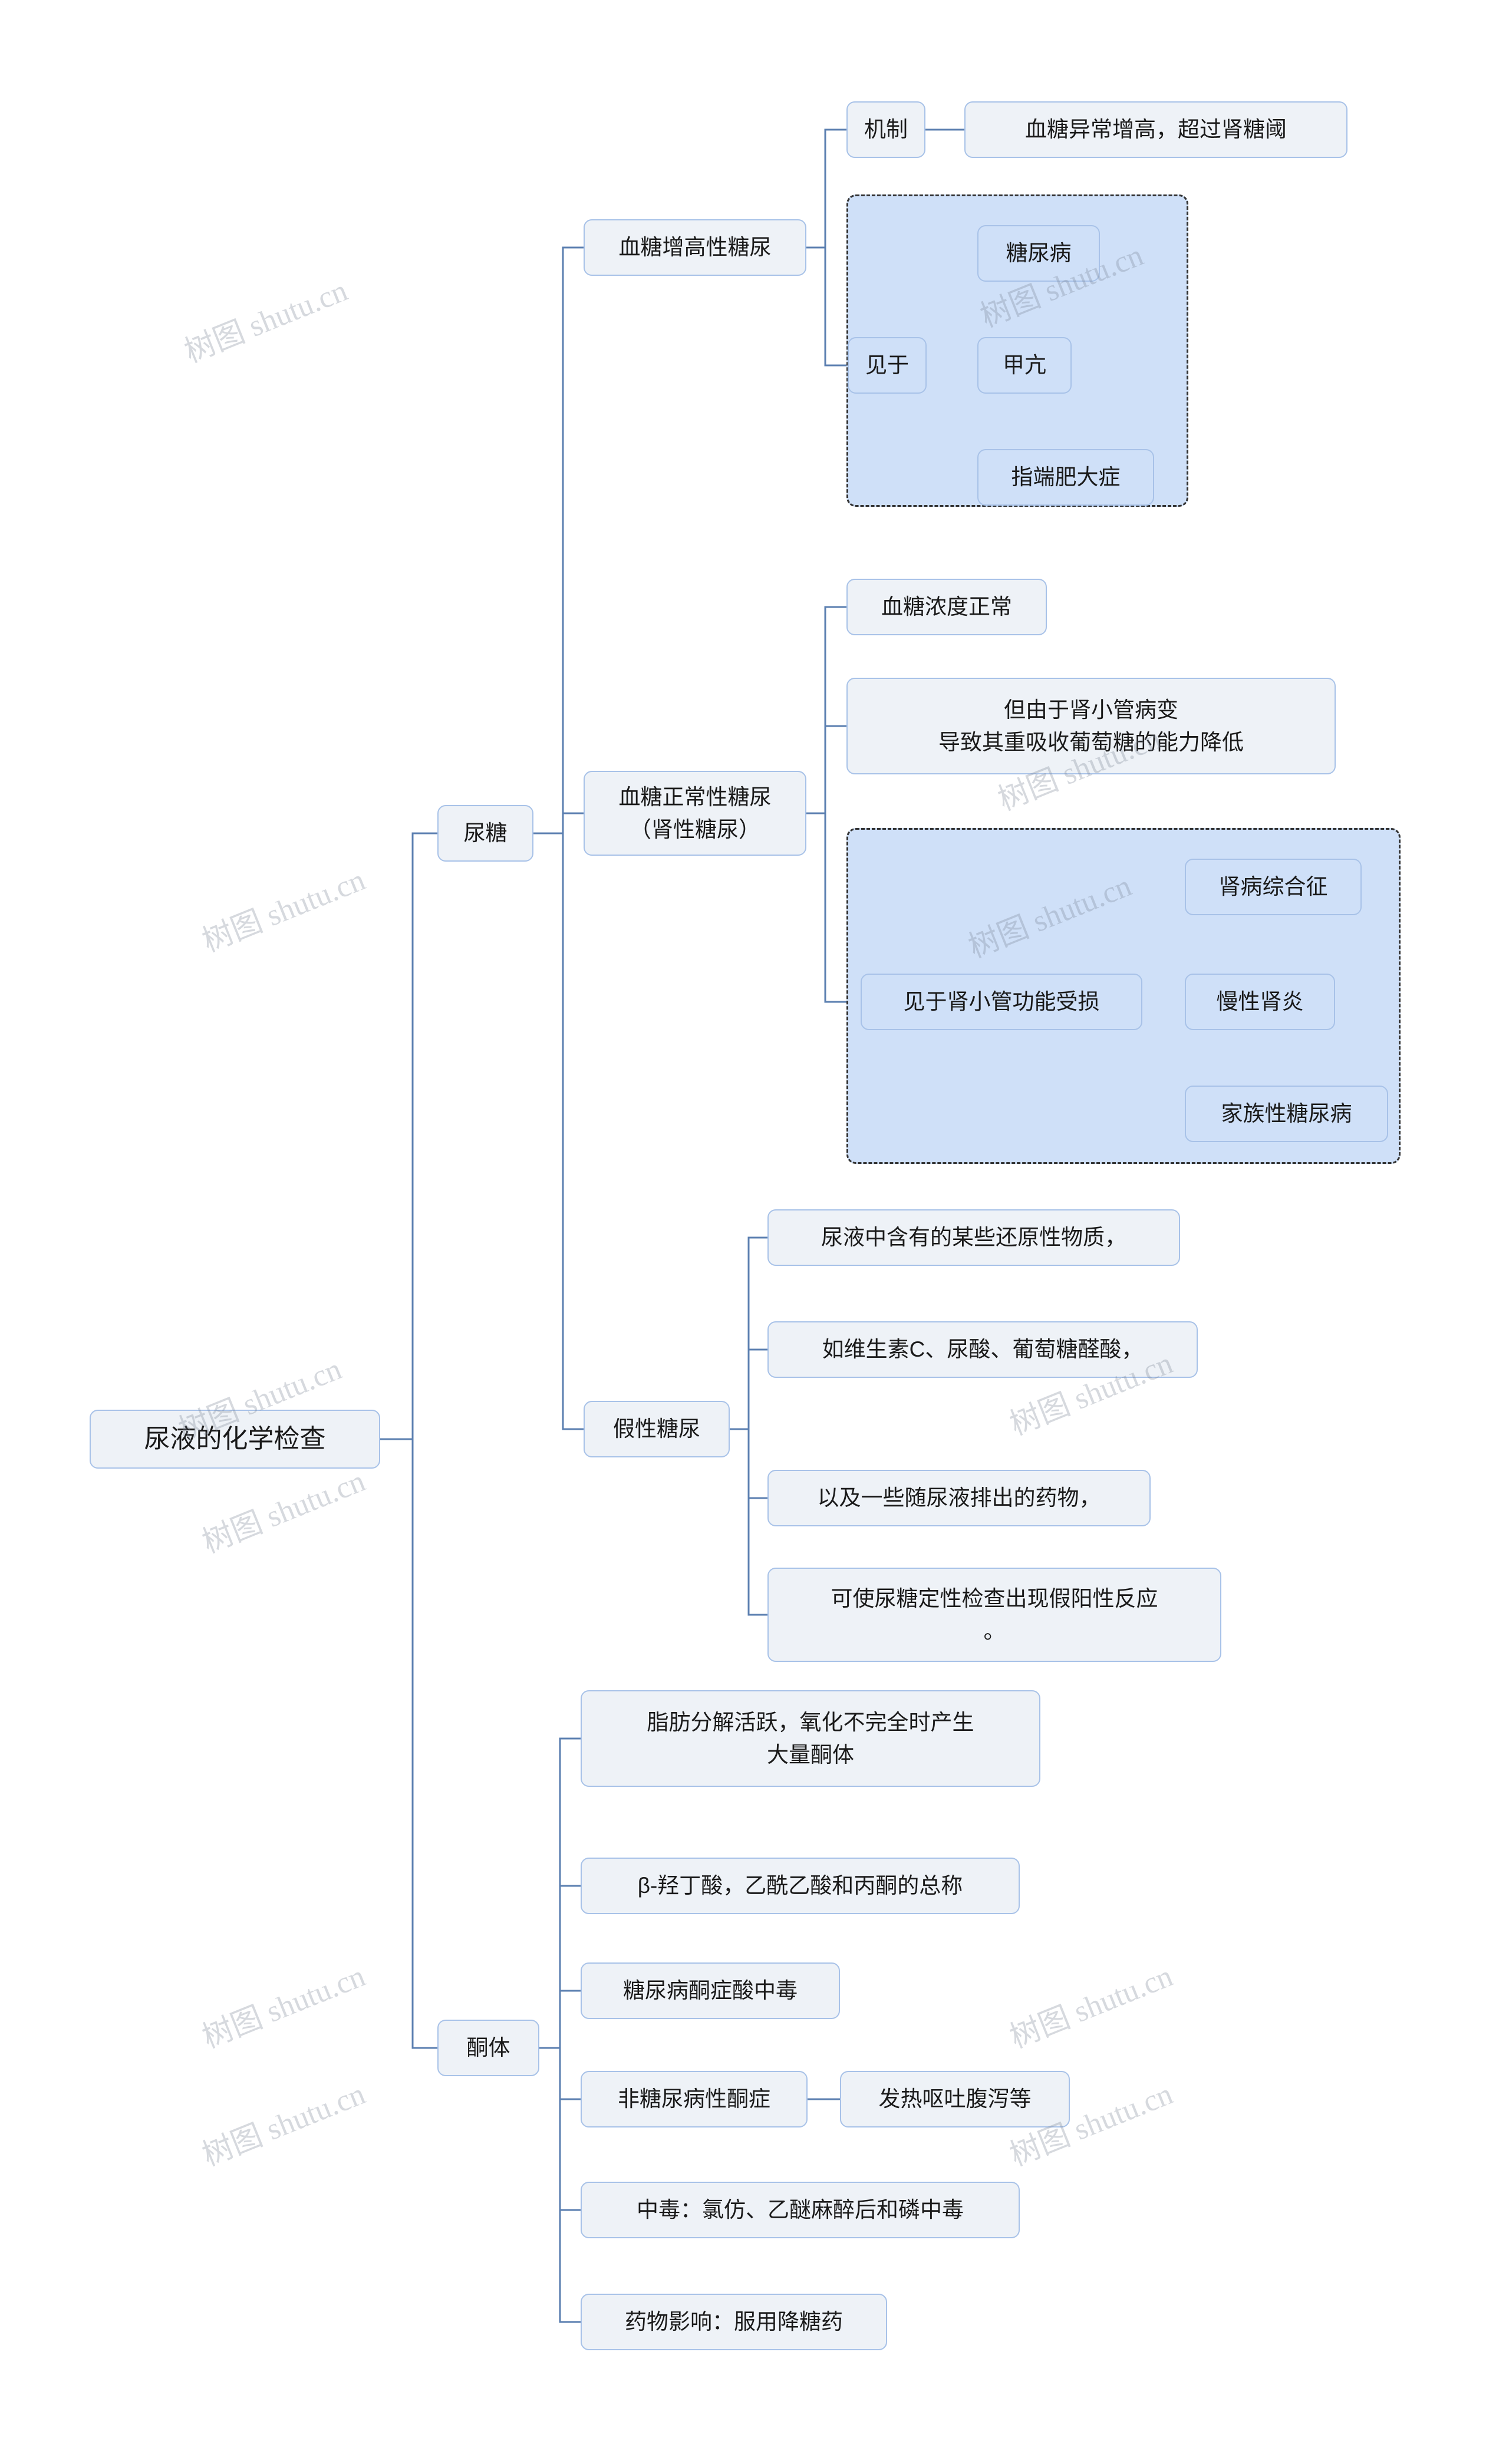 The height and width of the screenshot is (2464, 1509). Describe the element at coordinates (1155, 129) in the screenshot. I see `node-mechanism-text: 血糖异常增高，超过肾糖阈` at that location.